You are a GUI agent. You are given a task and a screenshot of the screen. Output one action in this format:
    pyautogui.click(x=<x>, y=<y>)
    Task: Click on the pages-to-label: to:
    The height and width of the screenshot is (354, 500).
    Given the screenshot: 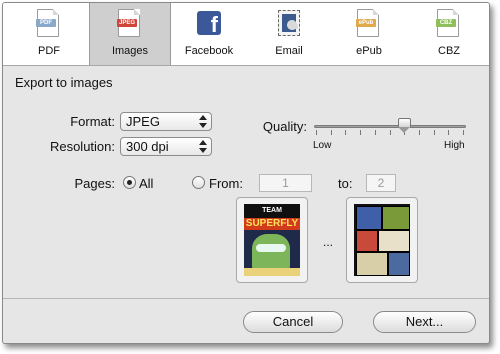 What is the action you would take?
    pyautogui.click(x=345, y=183)
    